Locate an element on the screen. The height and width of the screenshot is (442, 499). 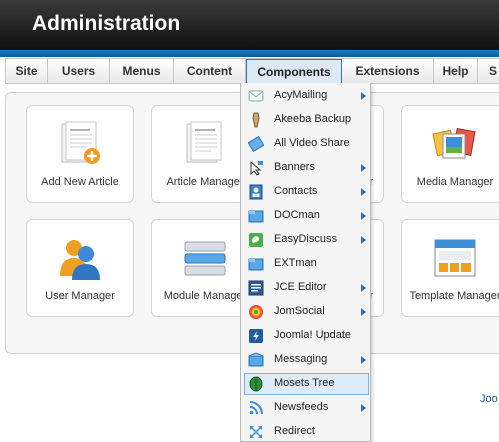
menu-item-label: Akeeba Backup is located at coordinates (313, 119).